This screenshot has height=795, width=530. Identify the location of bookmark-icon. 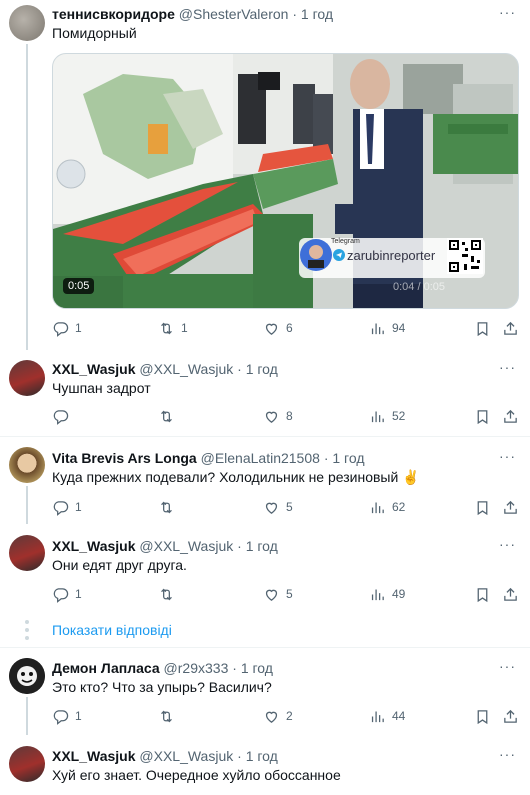
(482, 716).